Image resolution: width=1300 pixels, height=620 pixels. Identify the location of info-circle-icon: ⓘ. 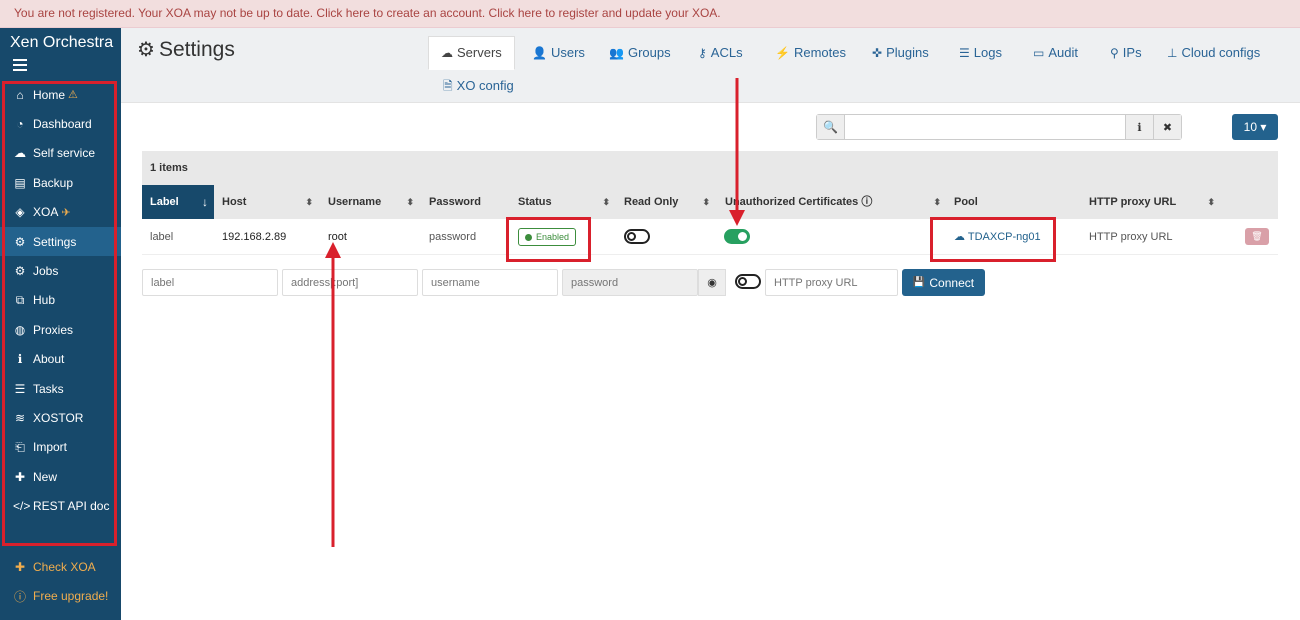
(19, 596).